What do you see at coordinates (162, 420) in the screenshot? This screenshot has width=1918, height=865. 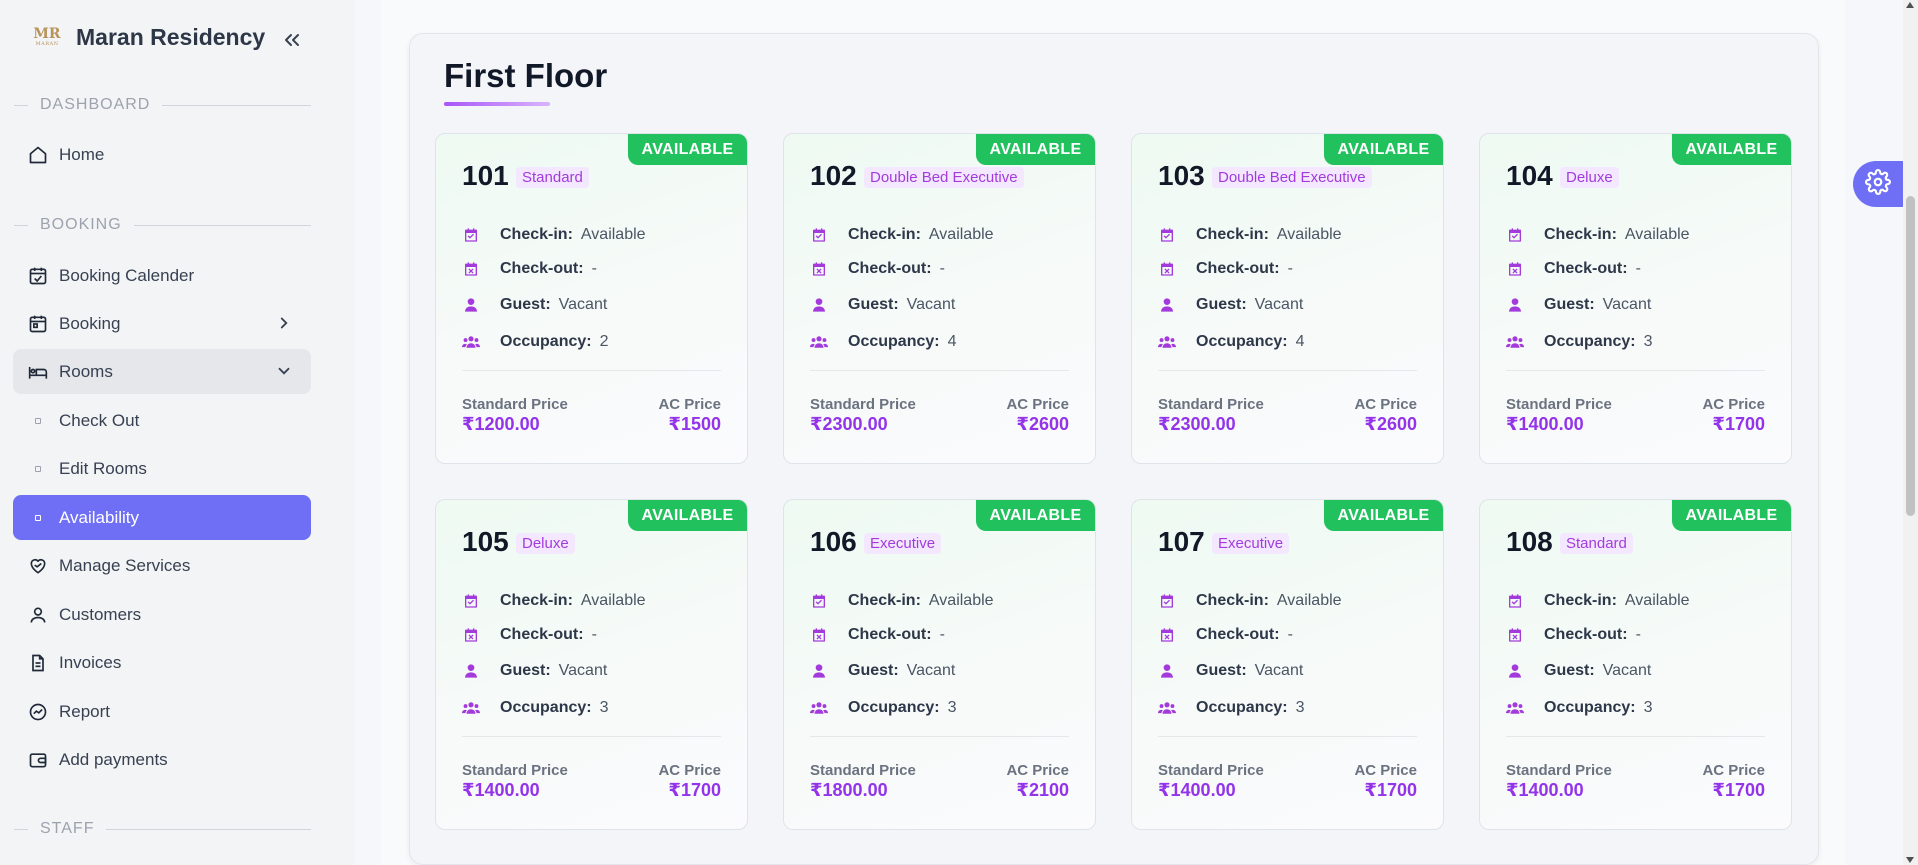 I see `sidebar-item-check-out: Check Out` at bounding box center [162, 420].